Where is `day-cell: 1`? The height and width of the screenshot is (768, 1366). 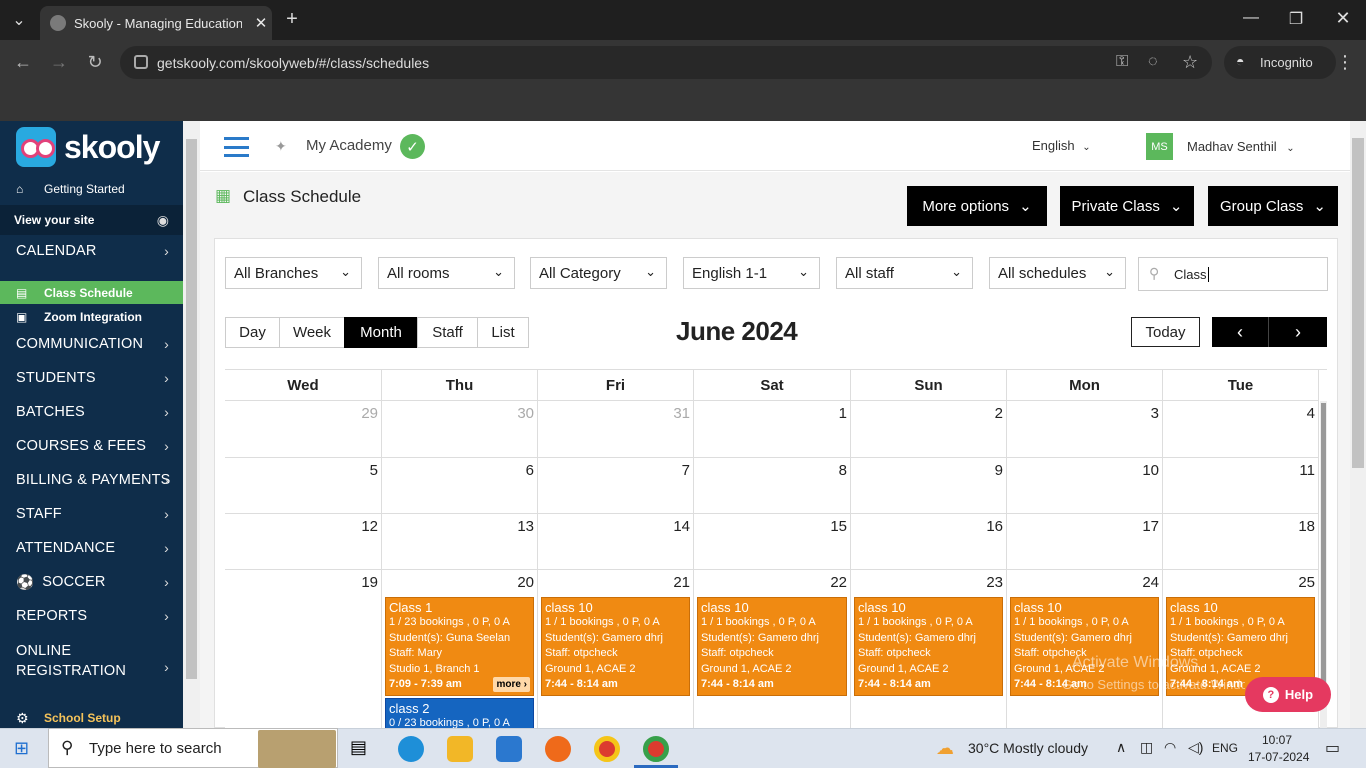
day-cell: 1 is located at coordinates (772, 429).